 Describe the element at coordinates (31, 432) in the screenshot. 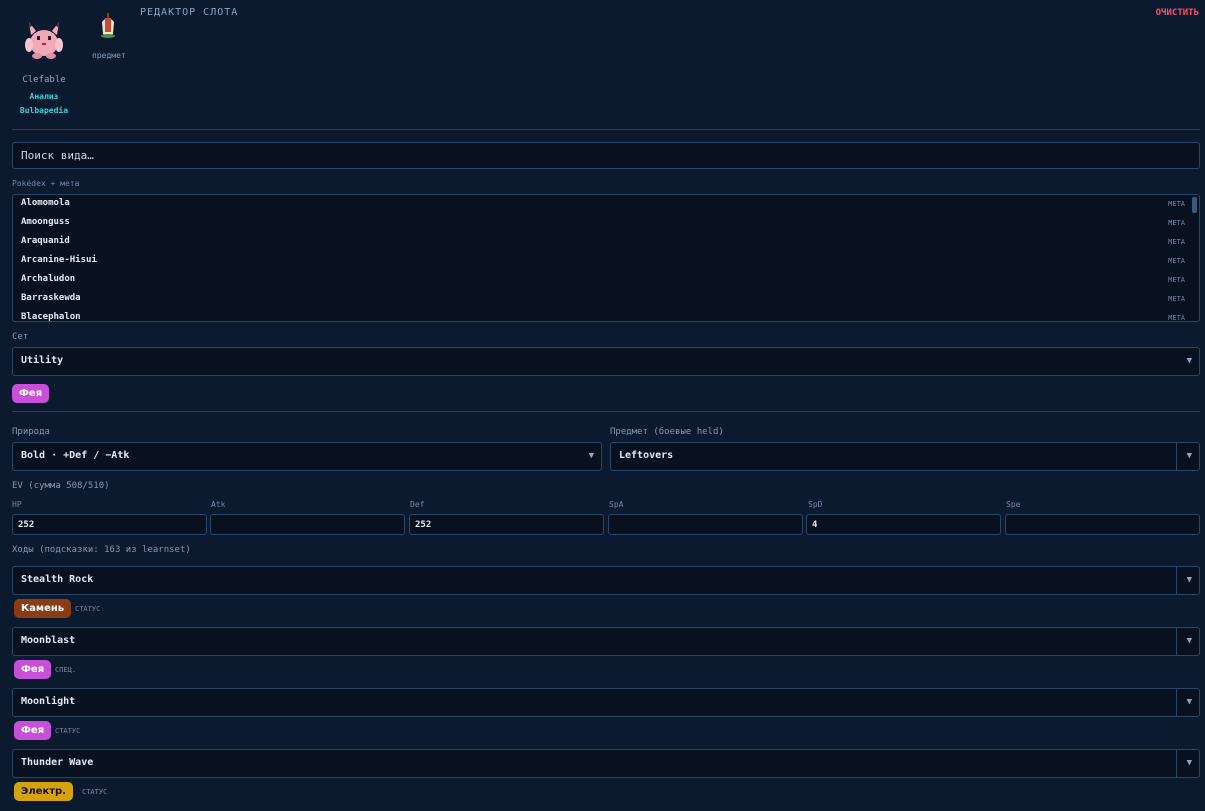

I see `nature-label: Природа` at that location.